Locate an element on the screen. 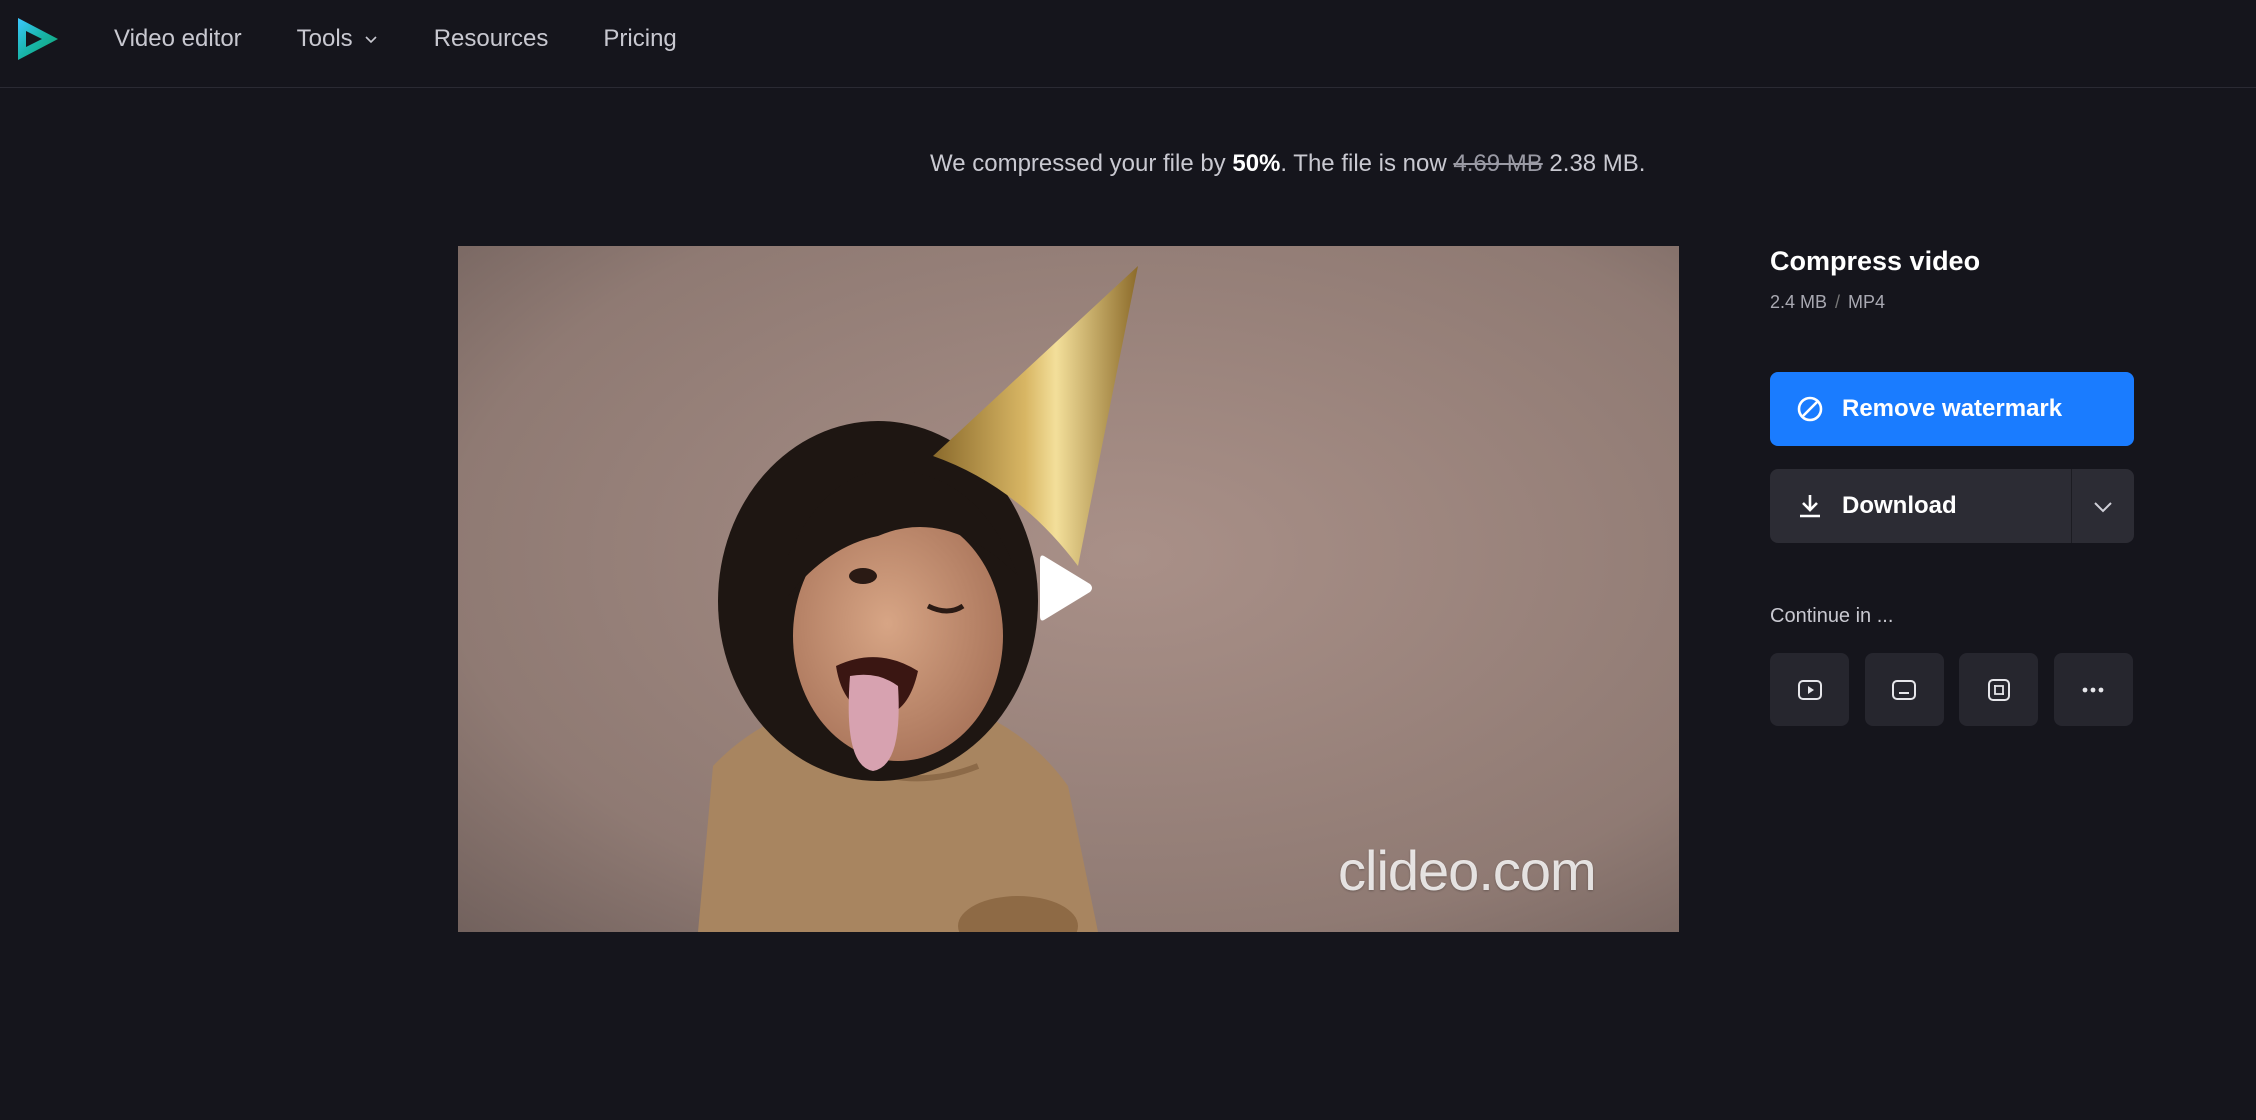 This screenshot has height=1120, width=2256. nav-tools-label: Tools is located at coordinates (324, 38).